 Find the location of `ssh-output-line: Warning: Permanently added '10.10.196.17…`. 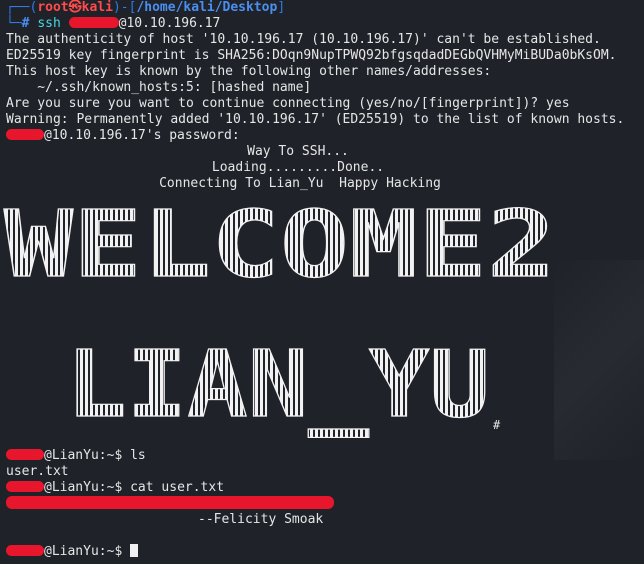

ssh-output-line: Warning: Permanently added '10.10.196.17… is located at coordinates (315, 119).